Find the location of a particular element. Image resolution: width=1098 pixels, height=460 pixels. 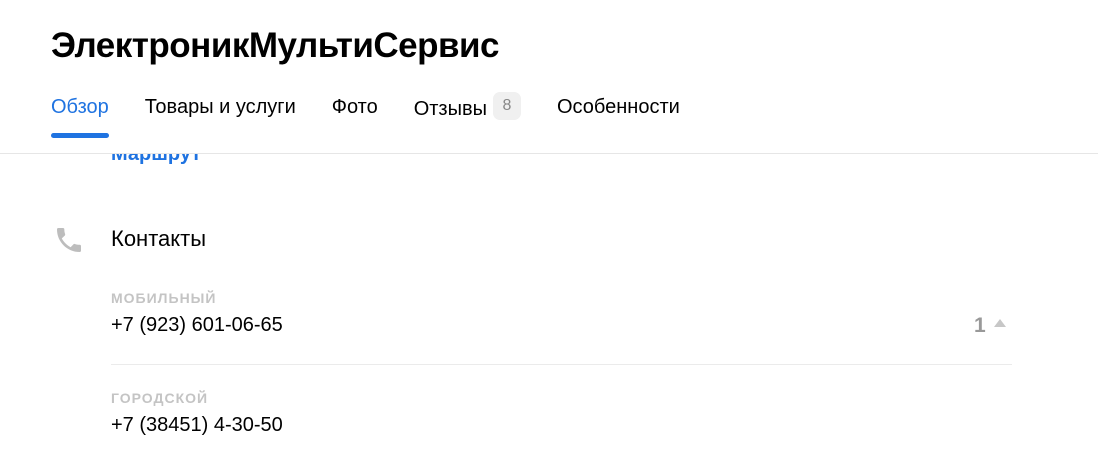

reviews-count-badge: 8 is located at coordinates (506, 106).